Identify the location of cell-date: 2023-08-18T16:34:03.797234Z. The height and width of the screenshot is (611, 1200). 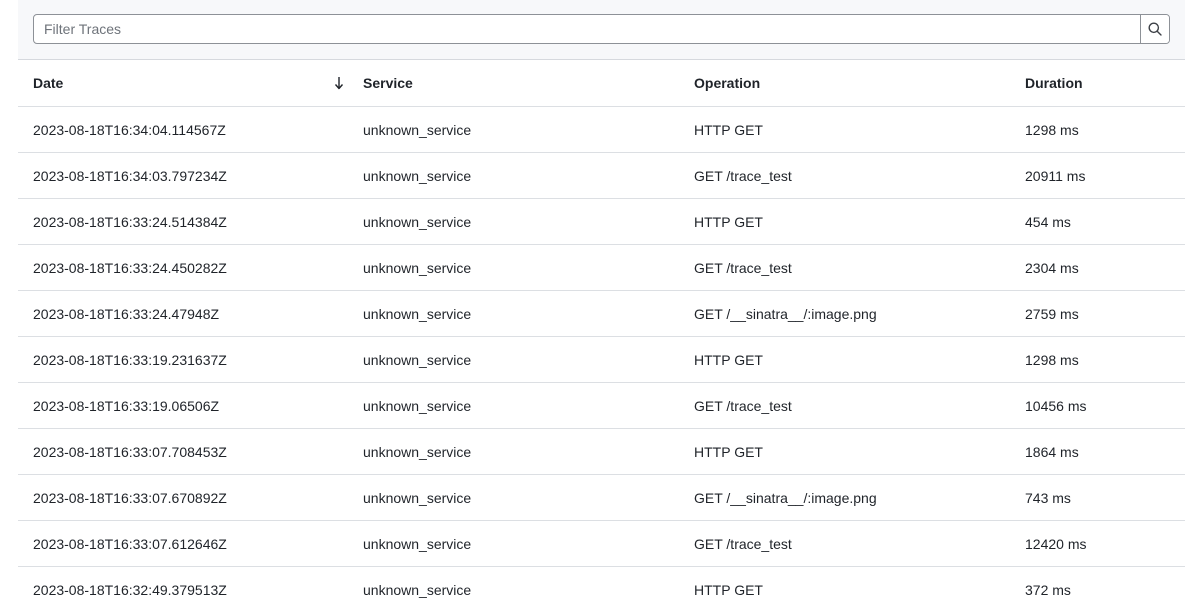
(130, 175).